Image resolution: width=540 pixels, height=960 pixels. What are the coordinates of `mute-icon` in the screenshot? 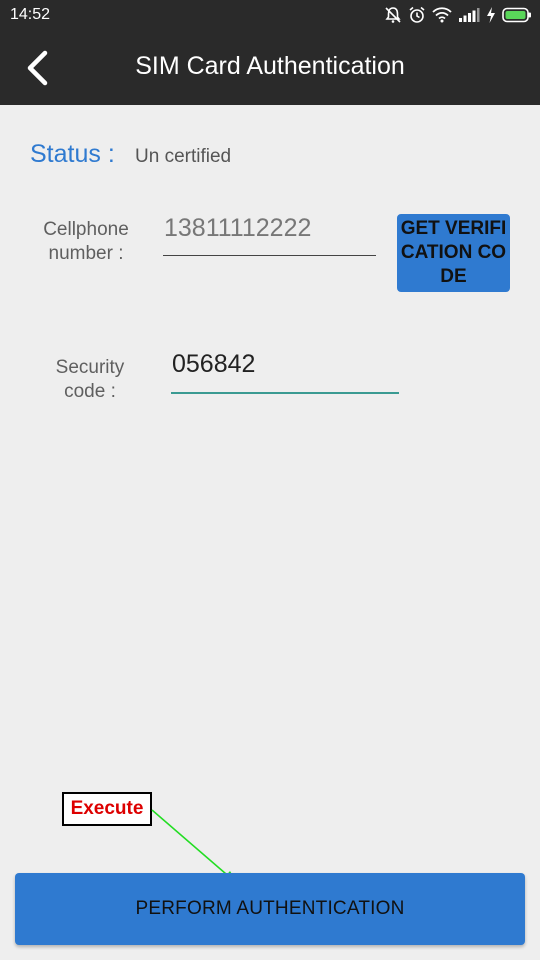 It's located at (393, 15).